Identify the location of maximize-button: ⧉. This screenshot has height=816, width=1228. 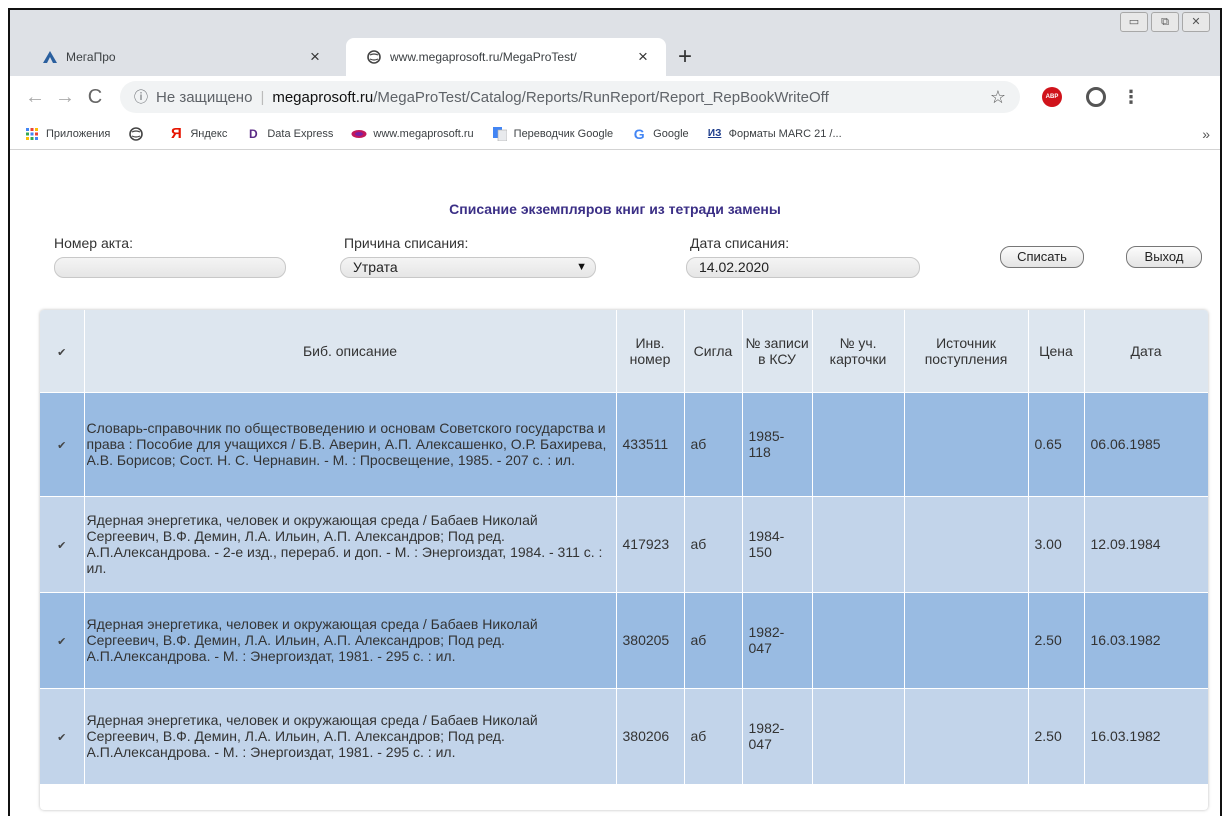
(1165, 22).